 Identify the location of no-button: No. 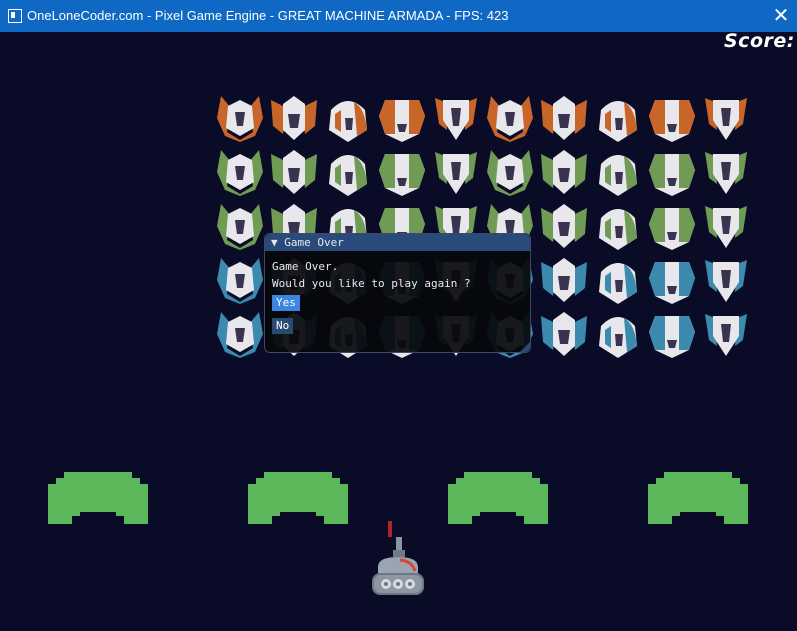
(283, 326).